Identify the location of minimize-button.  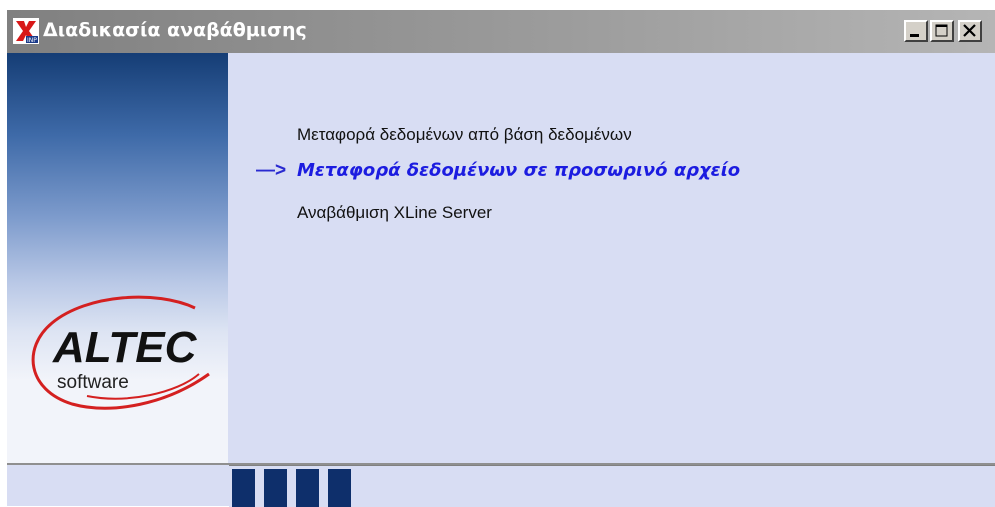
(916, 31).